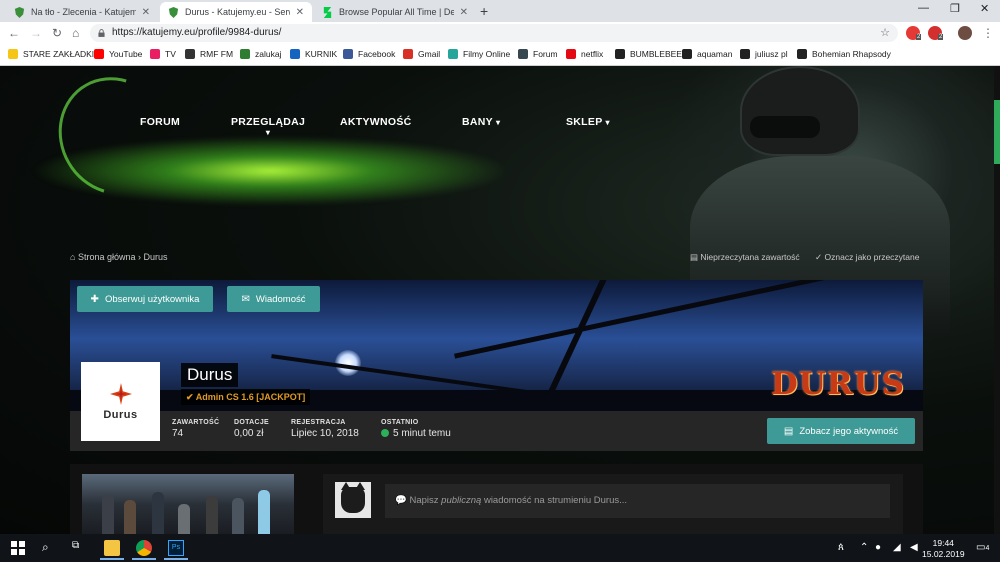 The image size is (1000, 562). I want to click on bookmark-star-icon: ☆, so click(885, 33).